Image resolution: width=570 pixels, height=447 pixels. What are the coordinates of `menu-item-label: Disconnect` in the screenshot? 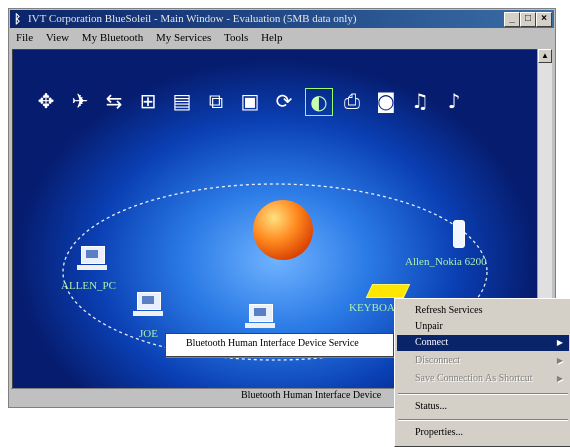 It's located at (437, 360).